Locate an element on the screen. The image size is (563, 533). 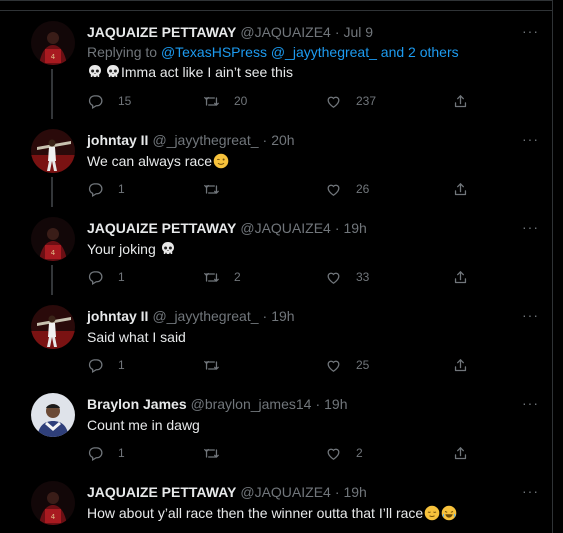
like-button: 237 is located at coordinates (350, 101).